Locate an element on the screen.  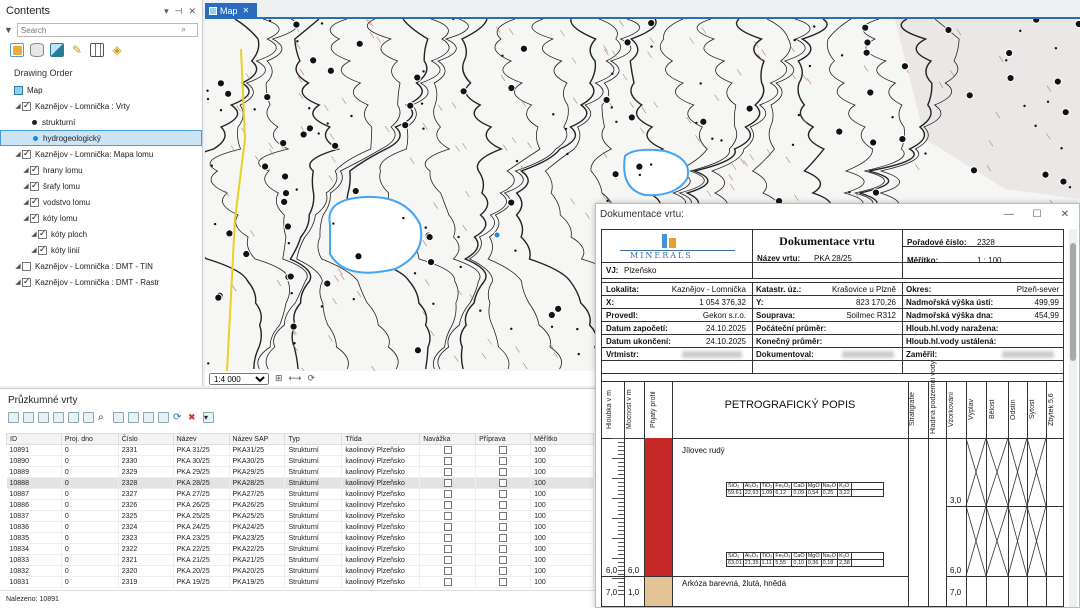
table-cell: 2322 is located at coordinates (146, 549).